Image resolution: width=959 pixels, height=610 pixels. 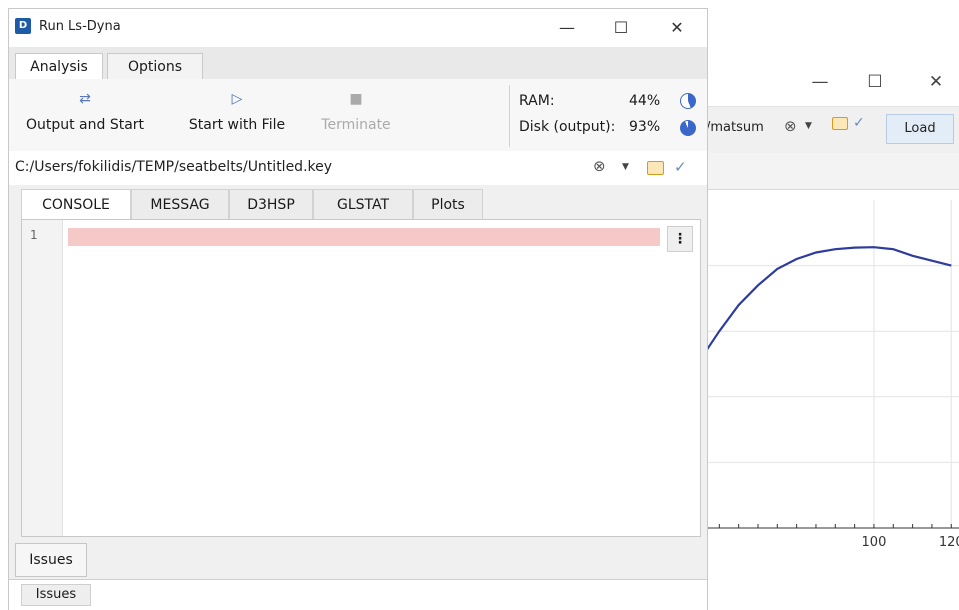 I want to click on start-with-file-label: Start with File, so click(x=237, y=125).